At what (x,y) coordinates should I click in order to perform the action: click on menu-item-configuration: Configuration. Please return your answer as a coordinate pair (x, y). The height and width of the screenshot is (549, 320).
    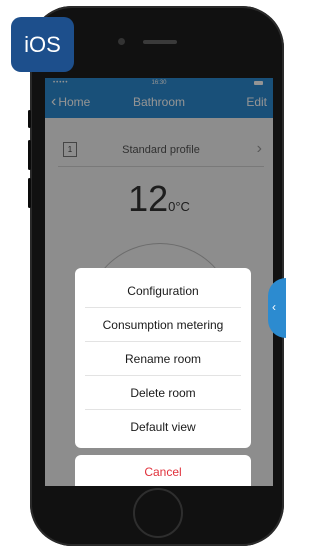
    Looking at the image, I should click on (163, 291).